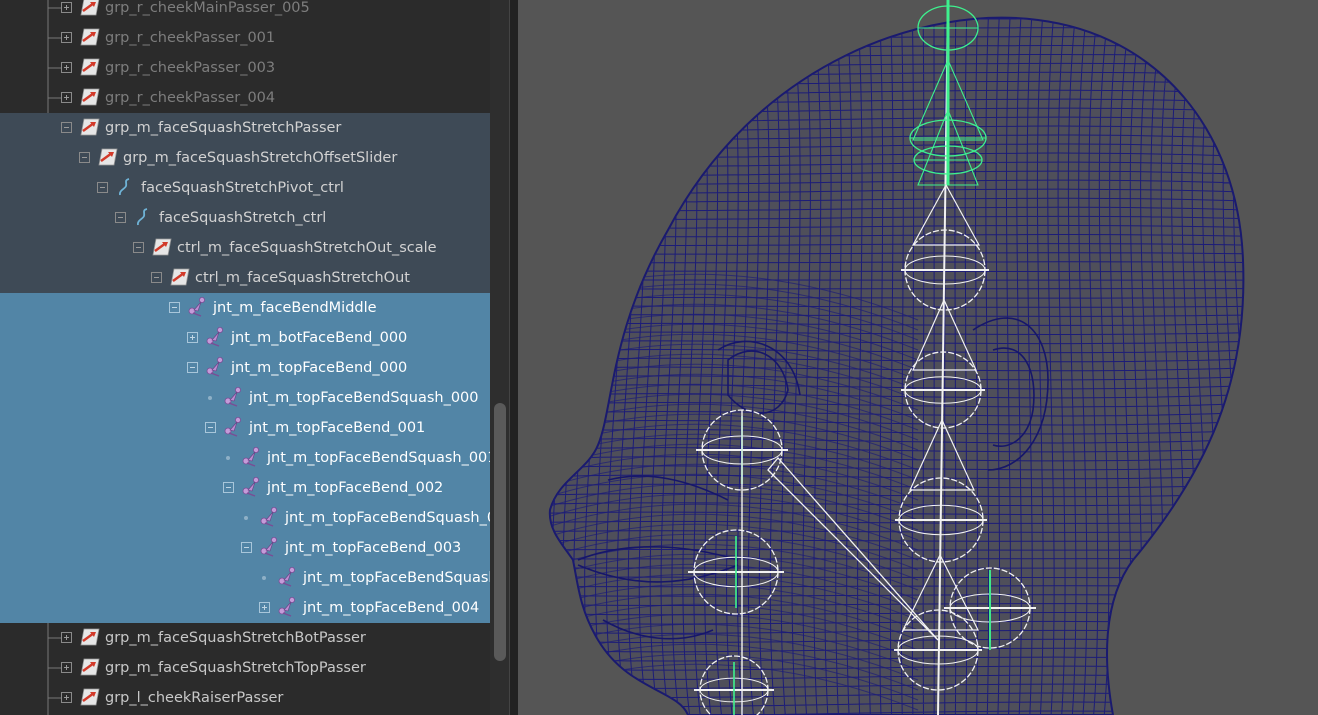  I want to click on outliner-row: grp_l_cheekRaiserPasser, so click(245, 698).